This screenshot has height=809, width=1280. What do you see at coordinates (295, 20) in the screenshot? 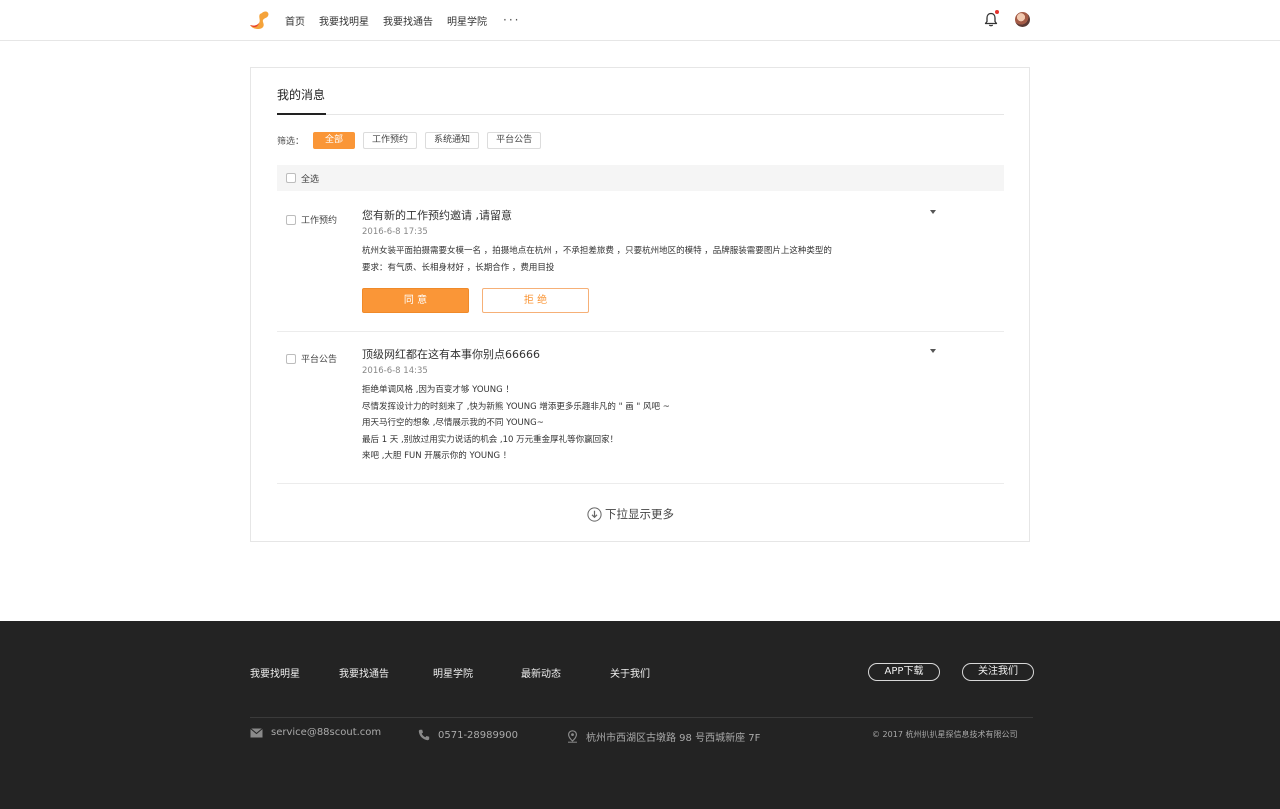
I see `nav-home: 首页` at bounding box center [295, 20].